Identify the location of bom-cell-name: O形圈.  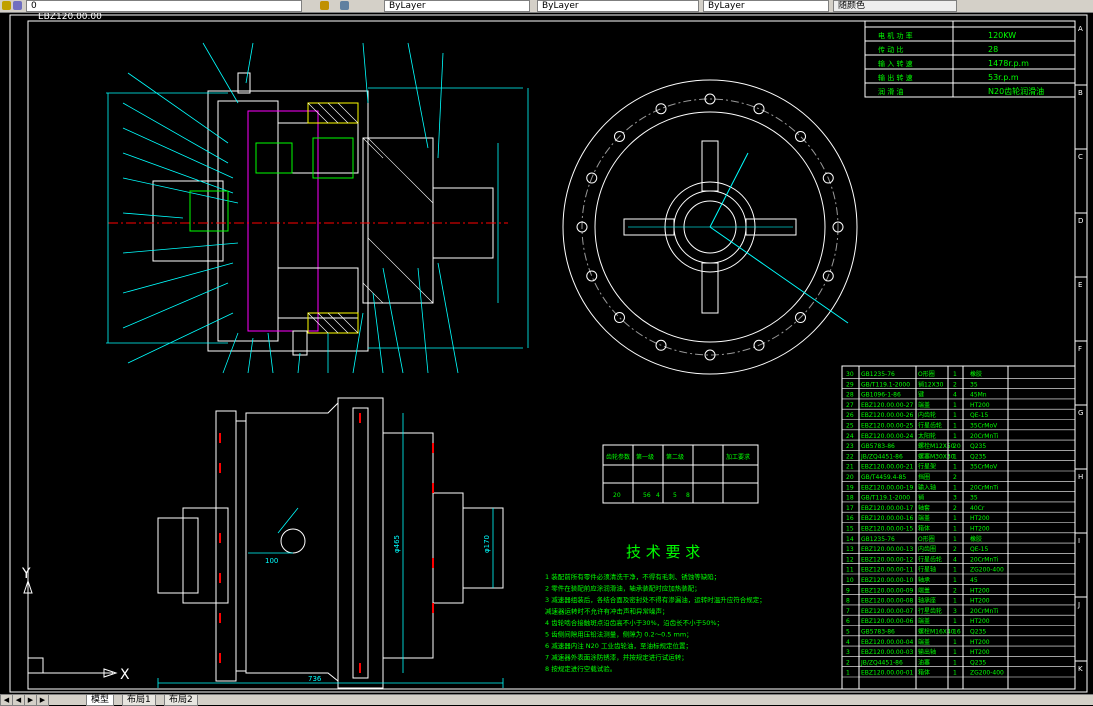
(926, 374).